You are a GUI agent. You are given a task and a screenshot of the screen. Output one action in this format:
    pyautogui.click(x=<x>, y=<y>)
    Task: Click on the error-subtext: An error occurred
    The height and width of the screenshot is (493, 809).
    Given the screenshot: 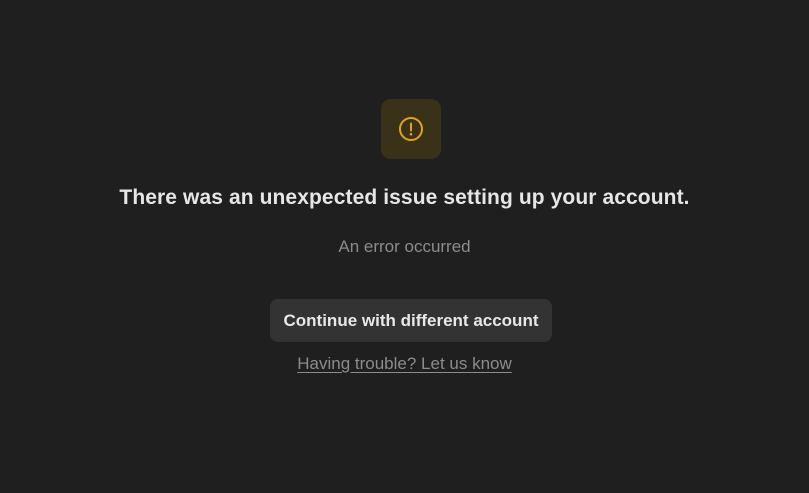 What is the action you would take?
    pyautogui.click(x=404, y=246)
    